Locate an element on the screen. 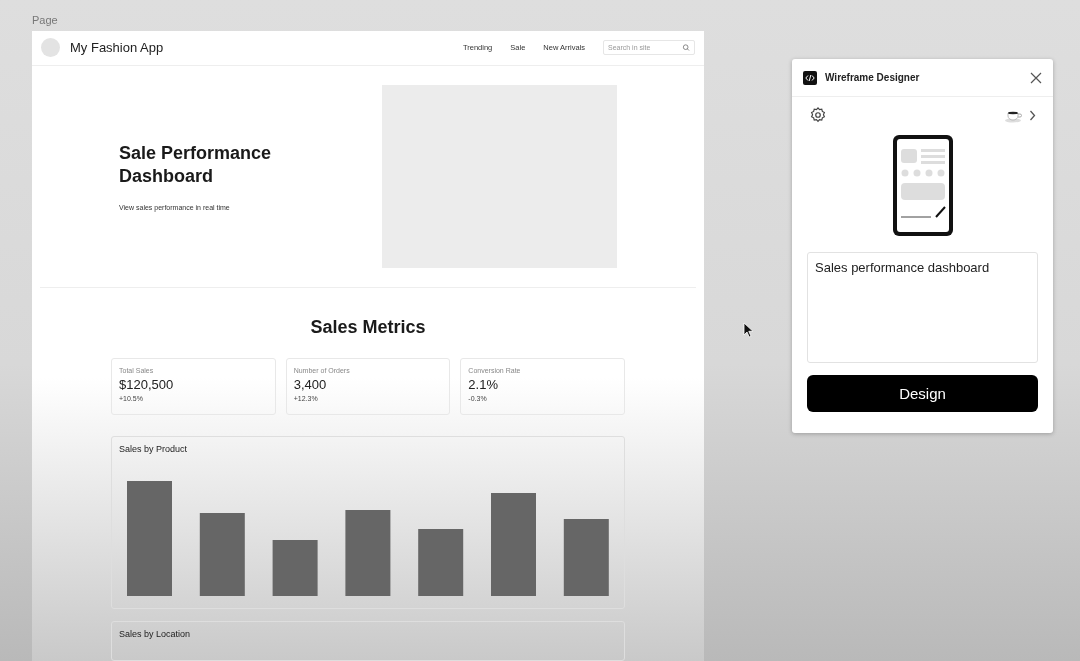  prompt-field: Sales performance dashboard is located at coordinates (922, 307).